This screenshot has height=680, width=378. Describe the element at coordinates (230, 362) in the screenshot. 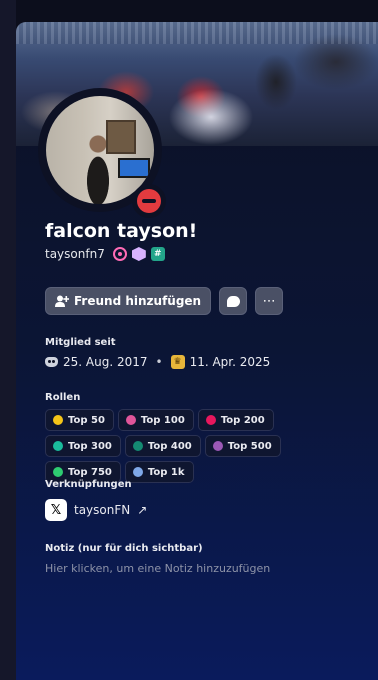

I see `server-join-date: 11. Apr. 2025` at that location.